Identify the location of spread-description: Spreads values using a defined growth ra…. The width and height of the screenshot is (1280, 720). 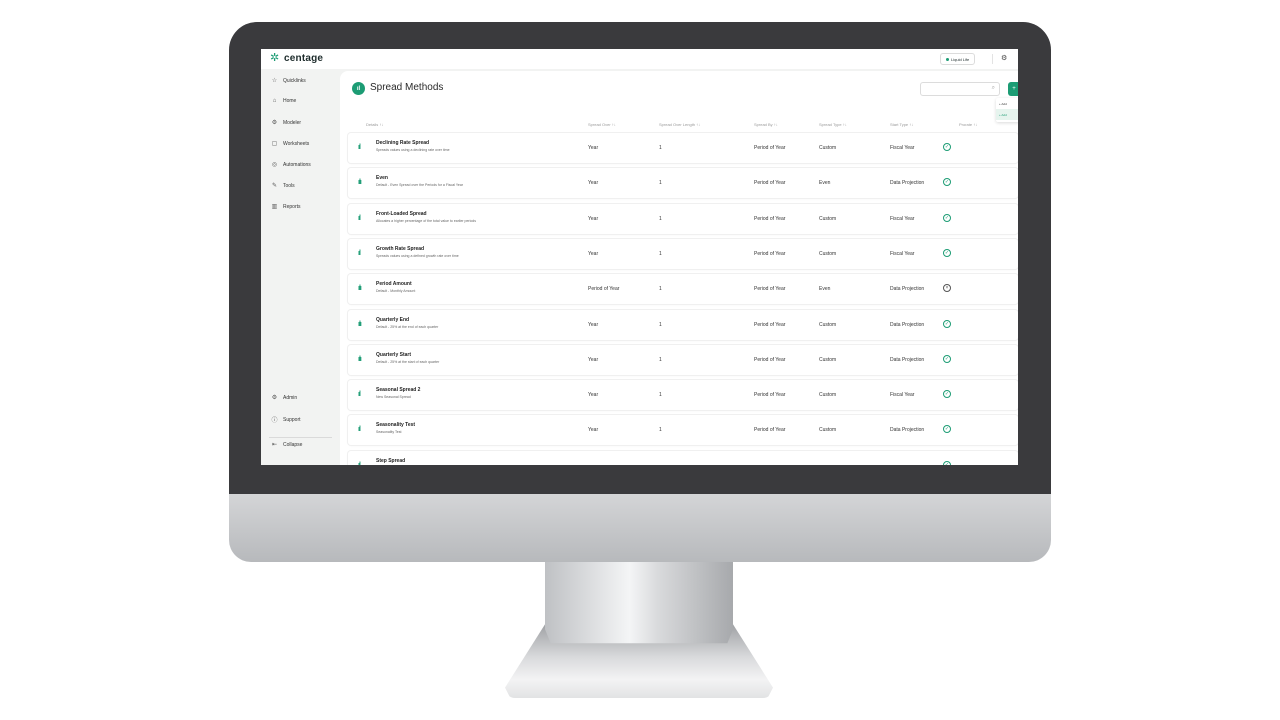
(417, 255).